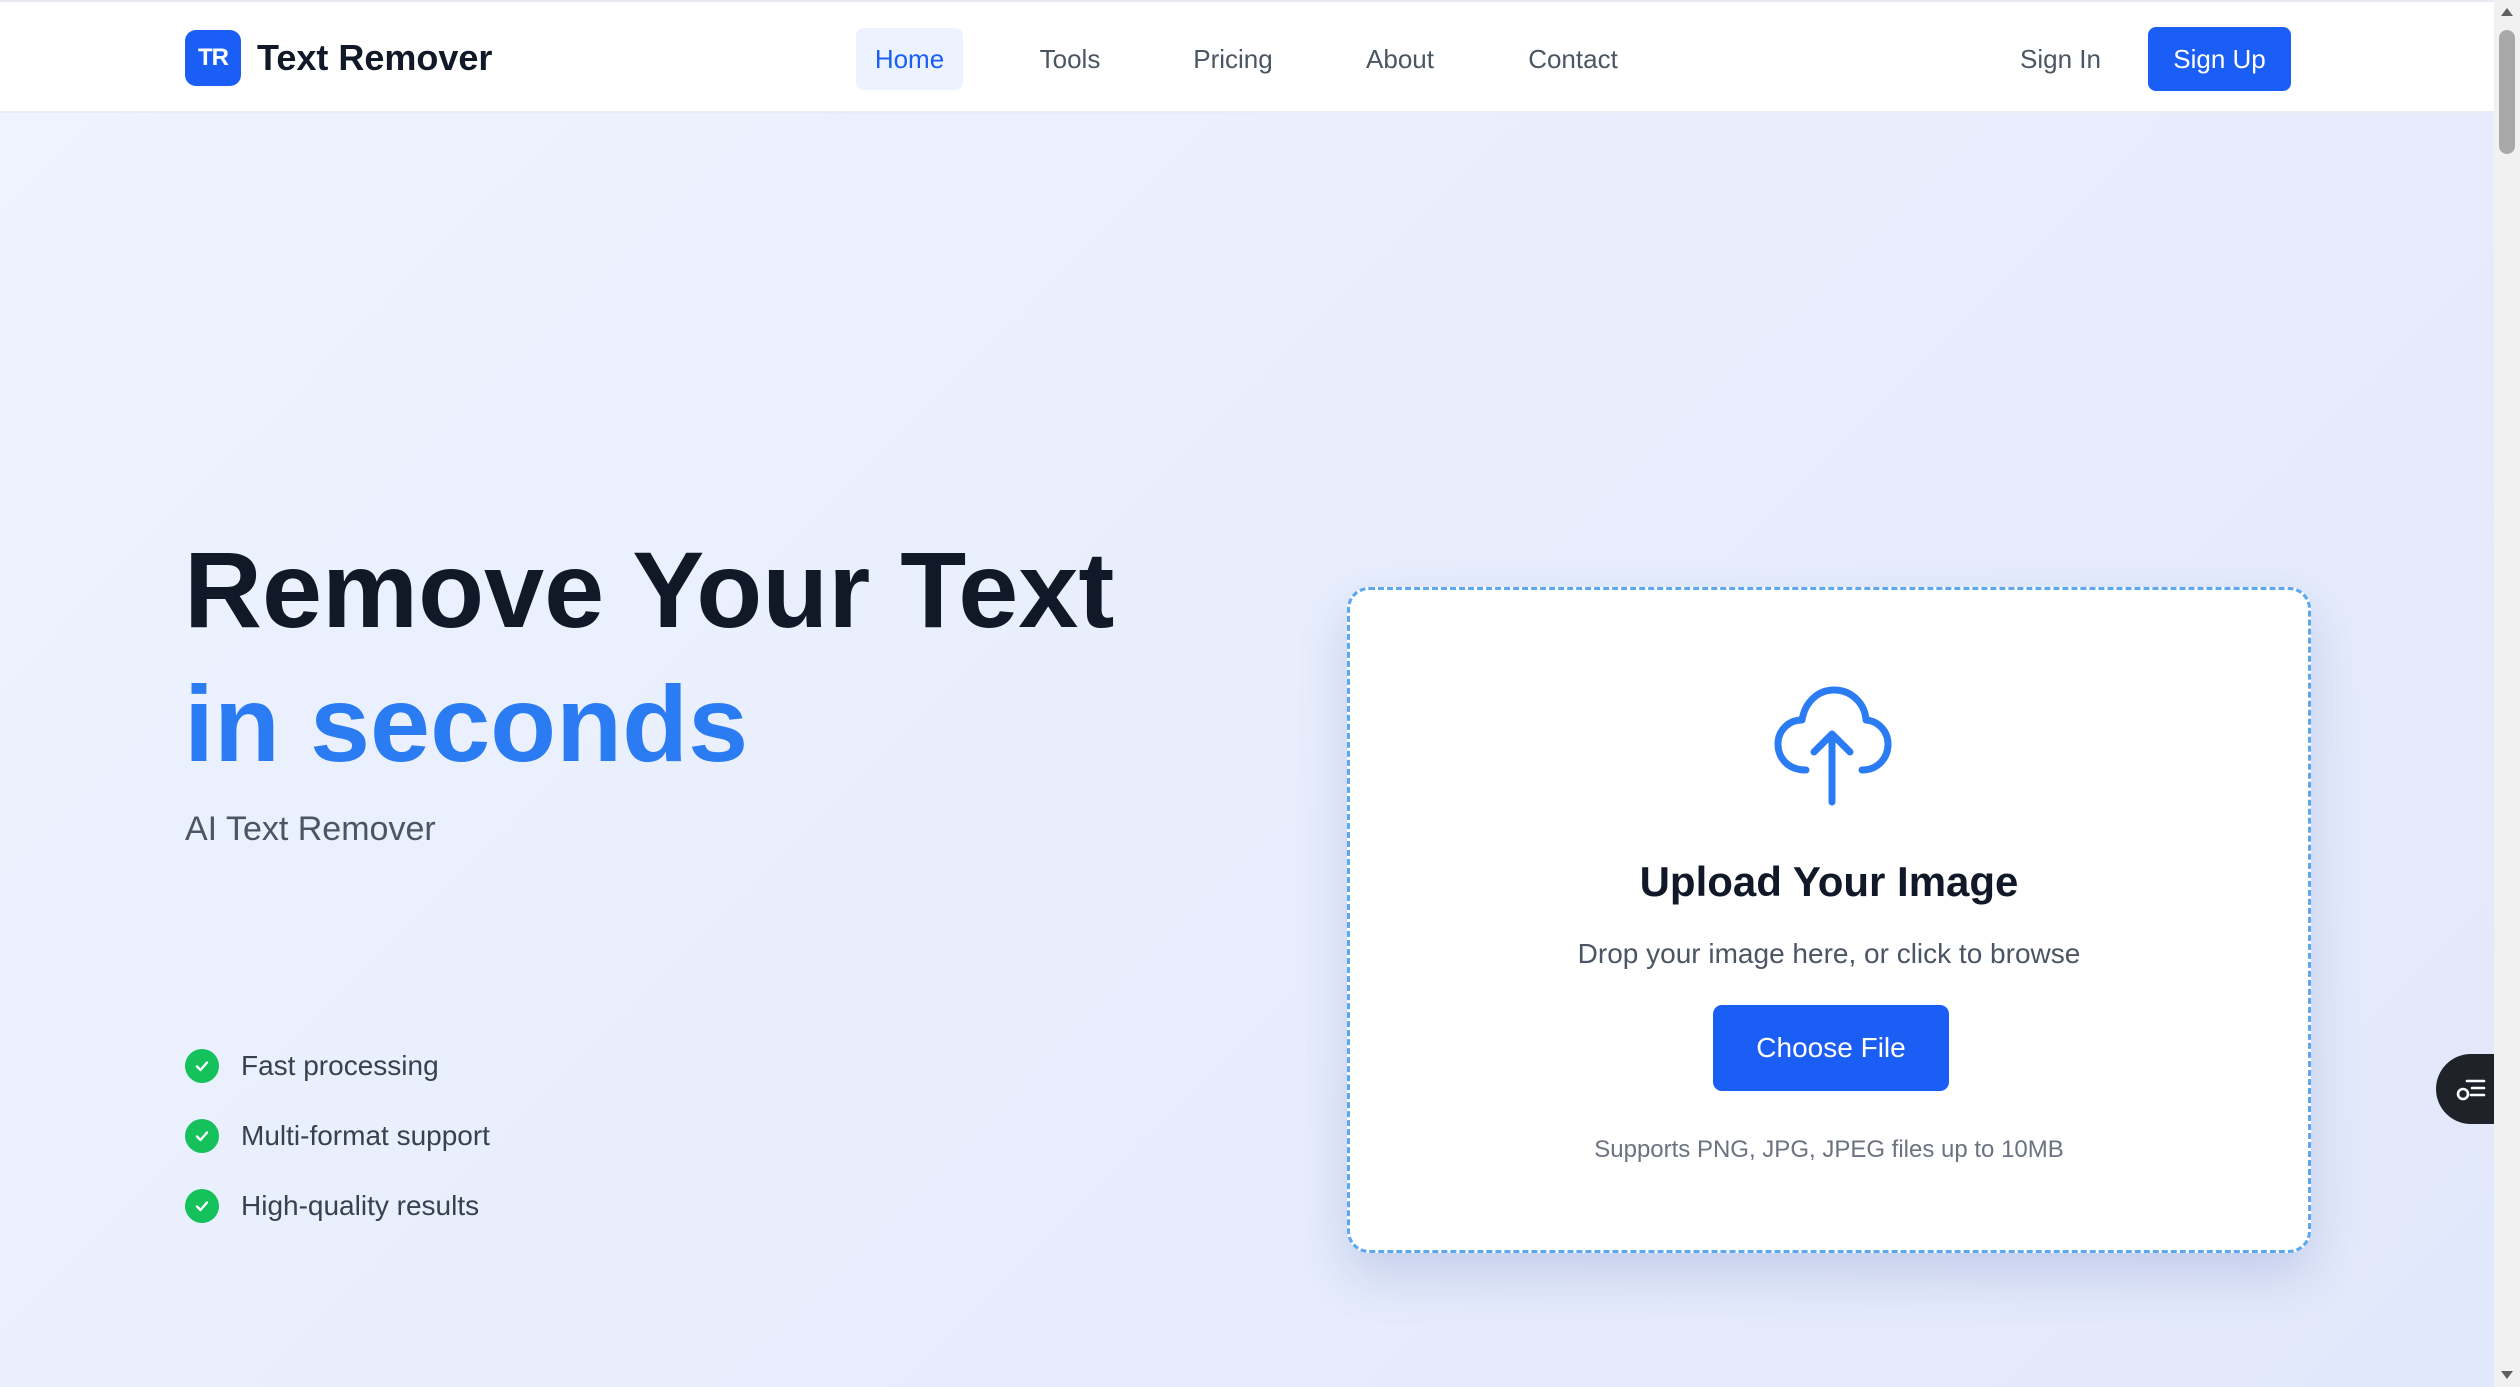 Image resolution: width=2520 pixels, height=1387 pixels. I want to click on feature-item: Fast processing, so click(337, 1066).